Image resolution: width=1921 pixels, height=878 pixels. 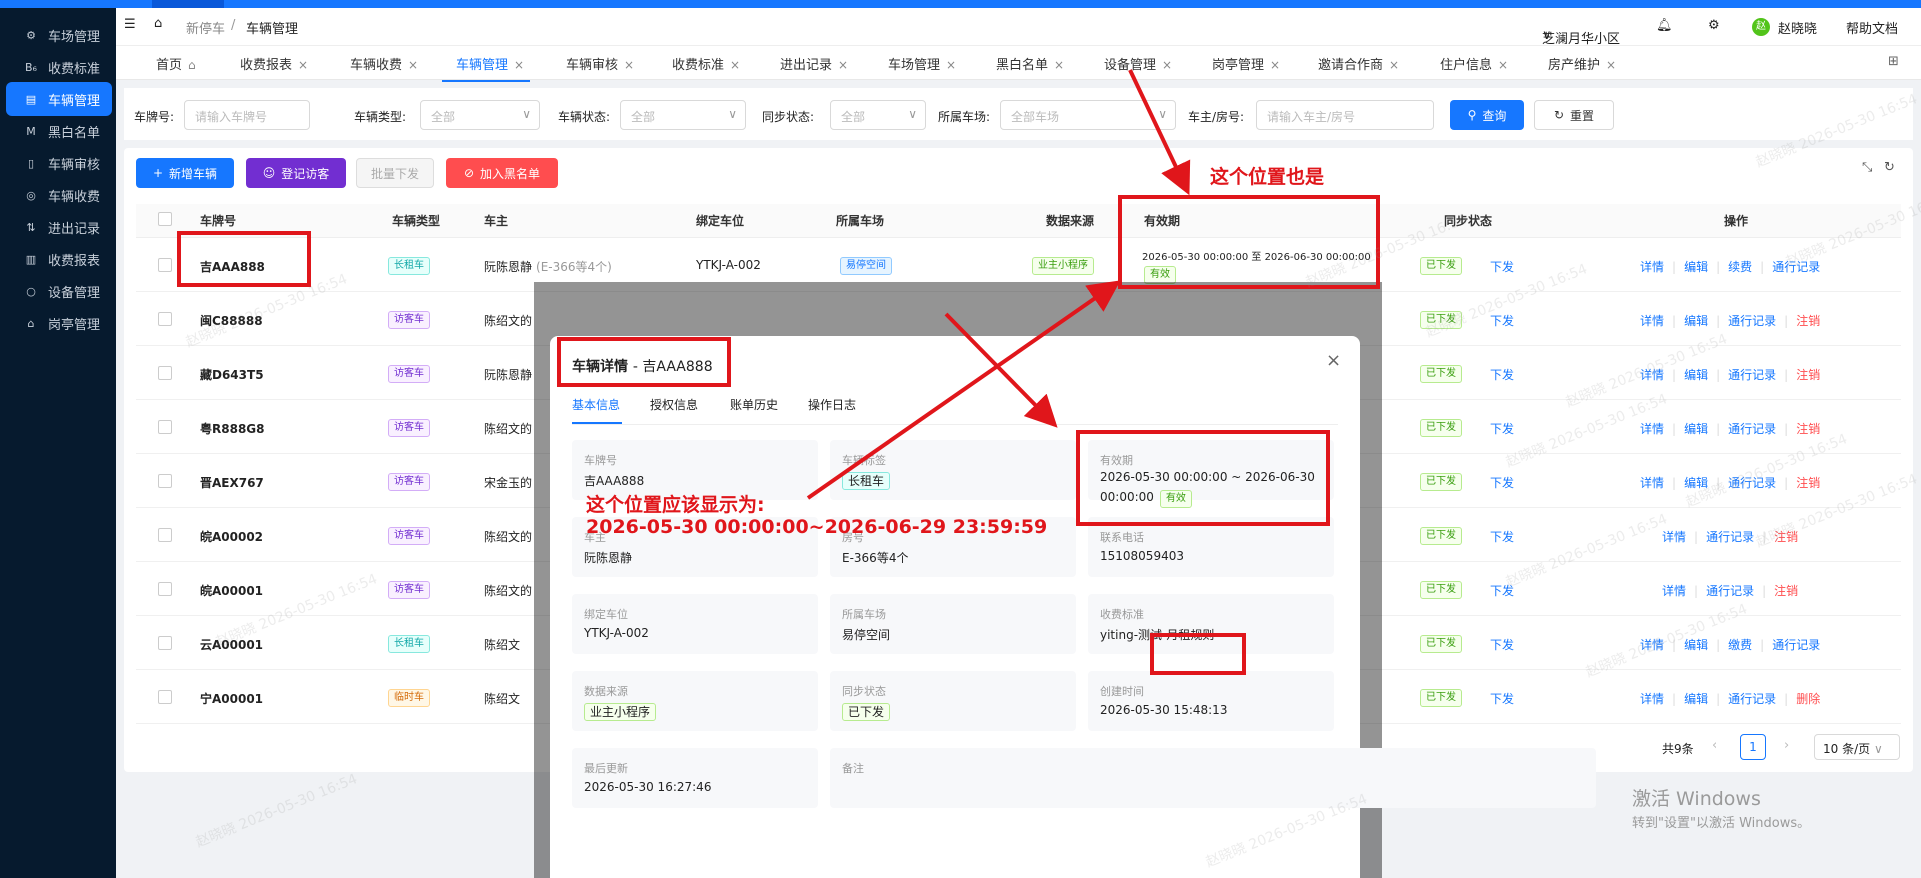 What do you see at coordinates (1872, 27) in the screenshot?
I see `help-link: 帮助文档` at bounding box center [1872, 27].